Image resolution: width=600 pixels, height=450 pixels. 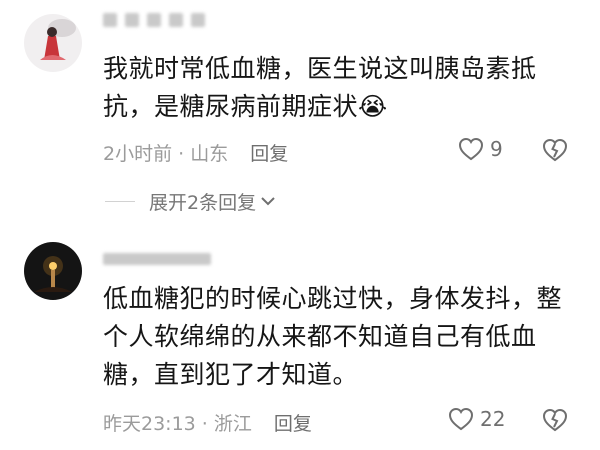 What do you see at coordinates (493, 419) in the screenshot?
I see `like-count: 22` at bounding box center [493, 419].